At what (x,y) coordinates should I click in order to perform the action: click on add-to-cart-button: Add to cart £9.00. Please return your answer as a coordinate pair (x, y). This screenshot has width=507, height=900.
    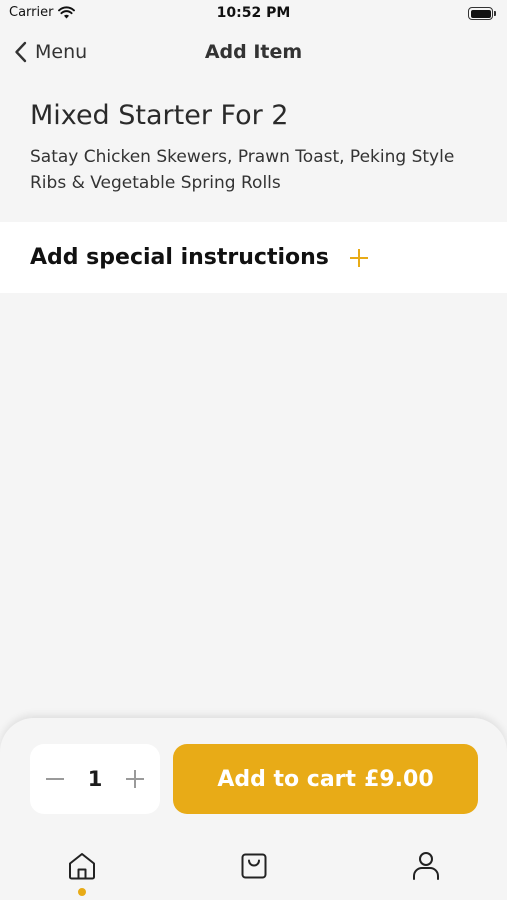
    Looking at the image, I should click on (325, 779).